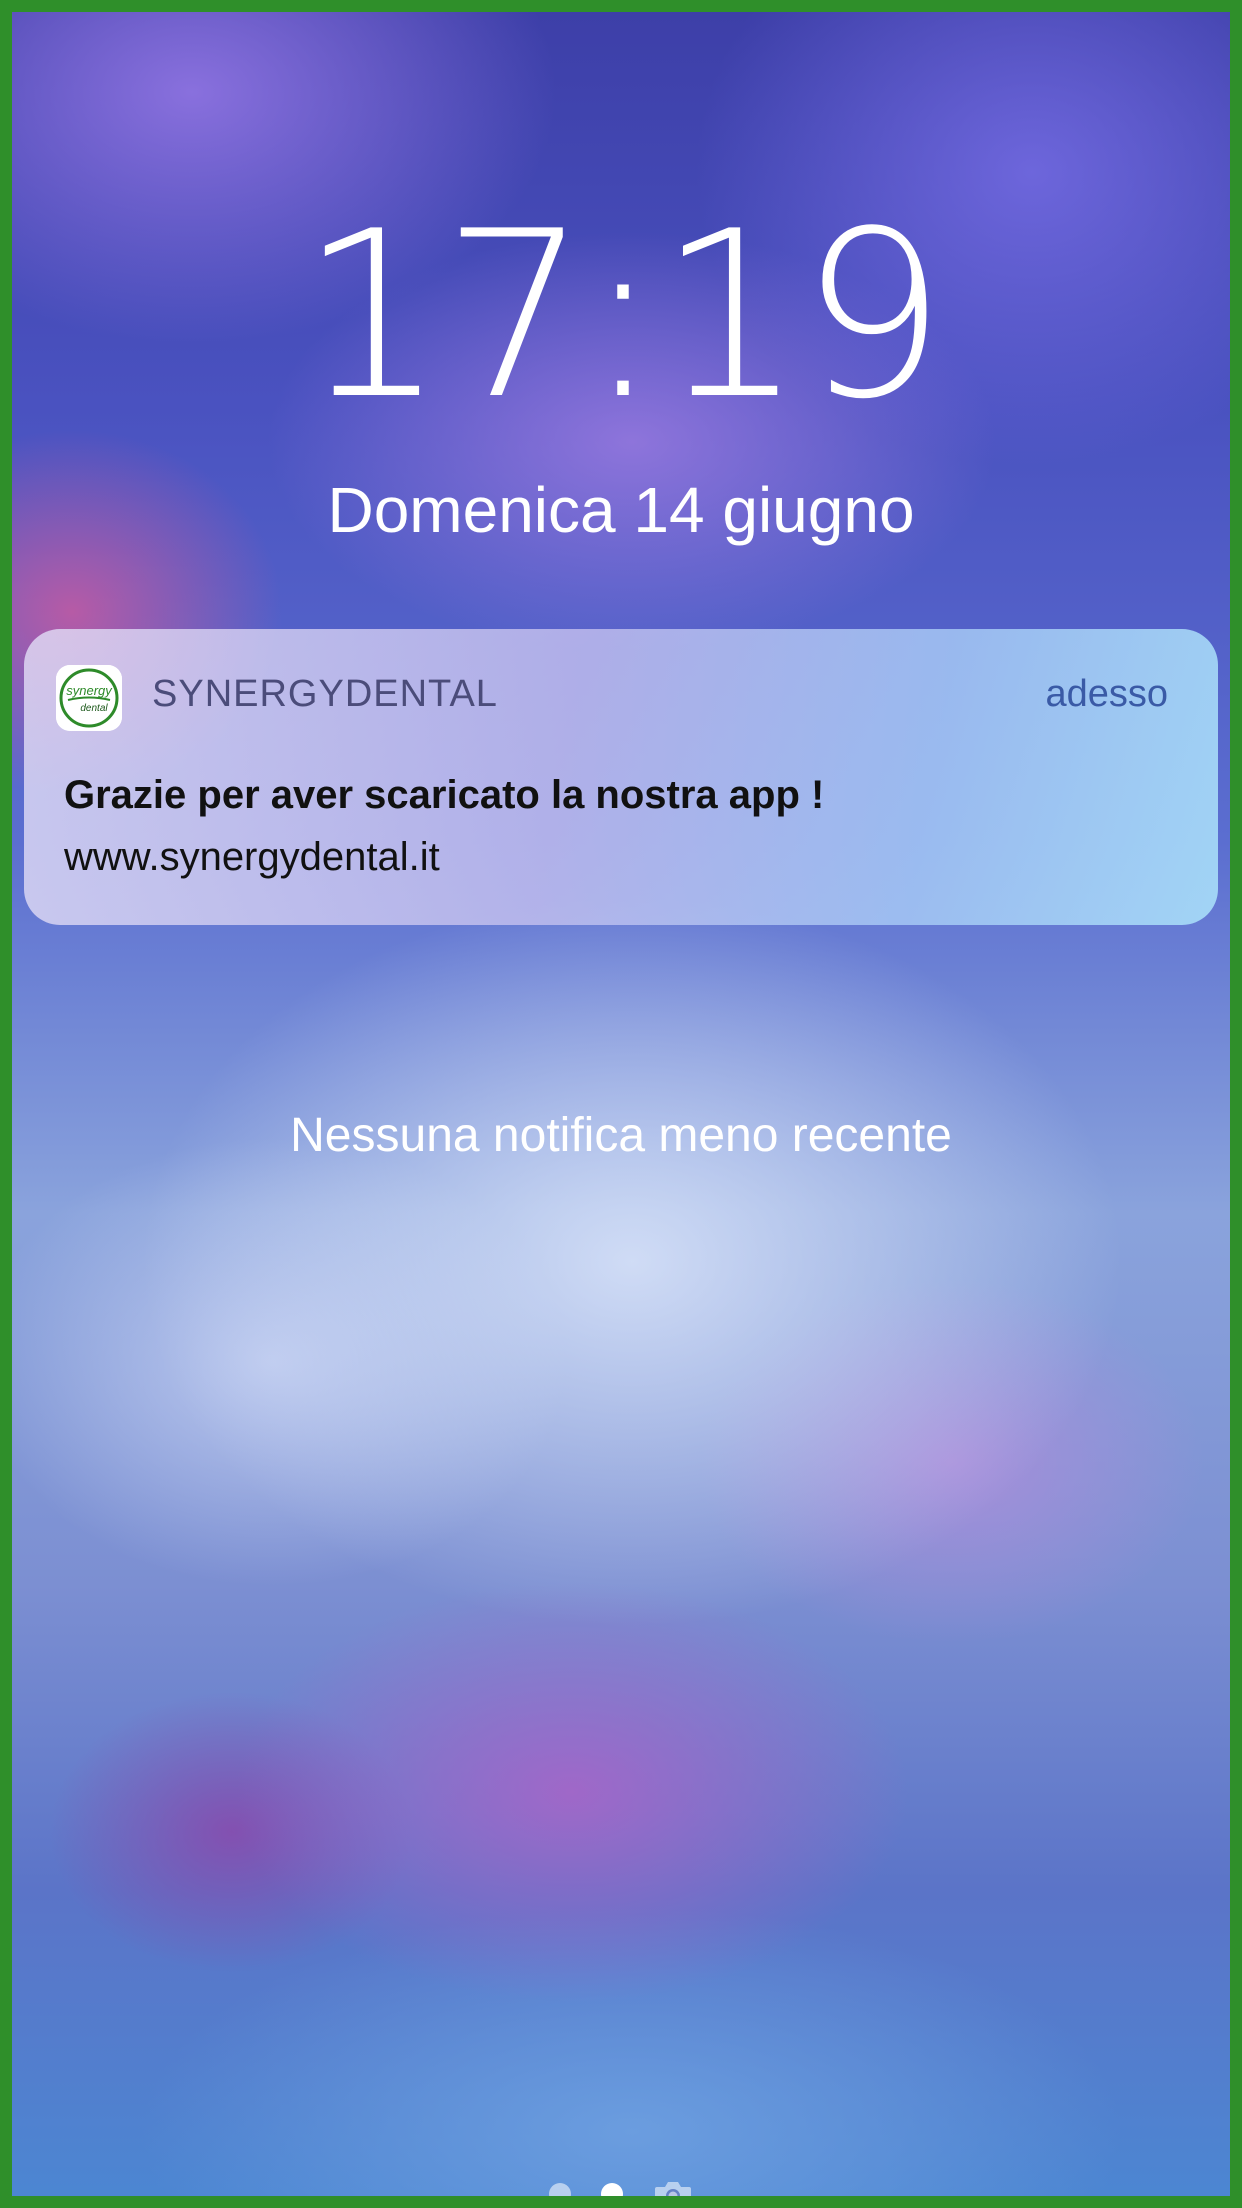  What do you see at coordinates (673, 2187) in the screenshot?
I see `camera-icon` at bounding box center [673, 2187].